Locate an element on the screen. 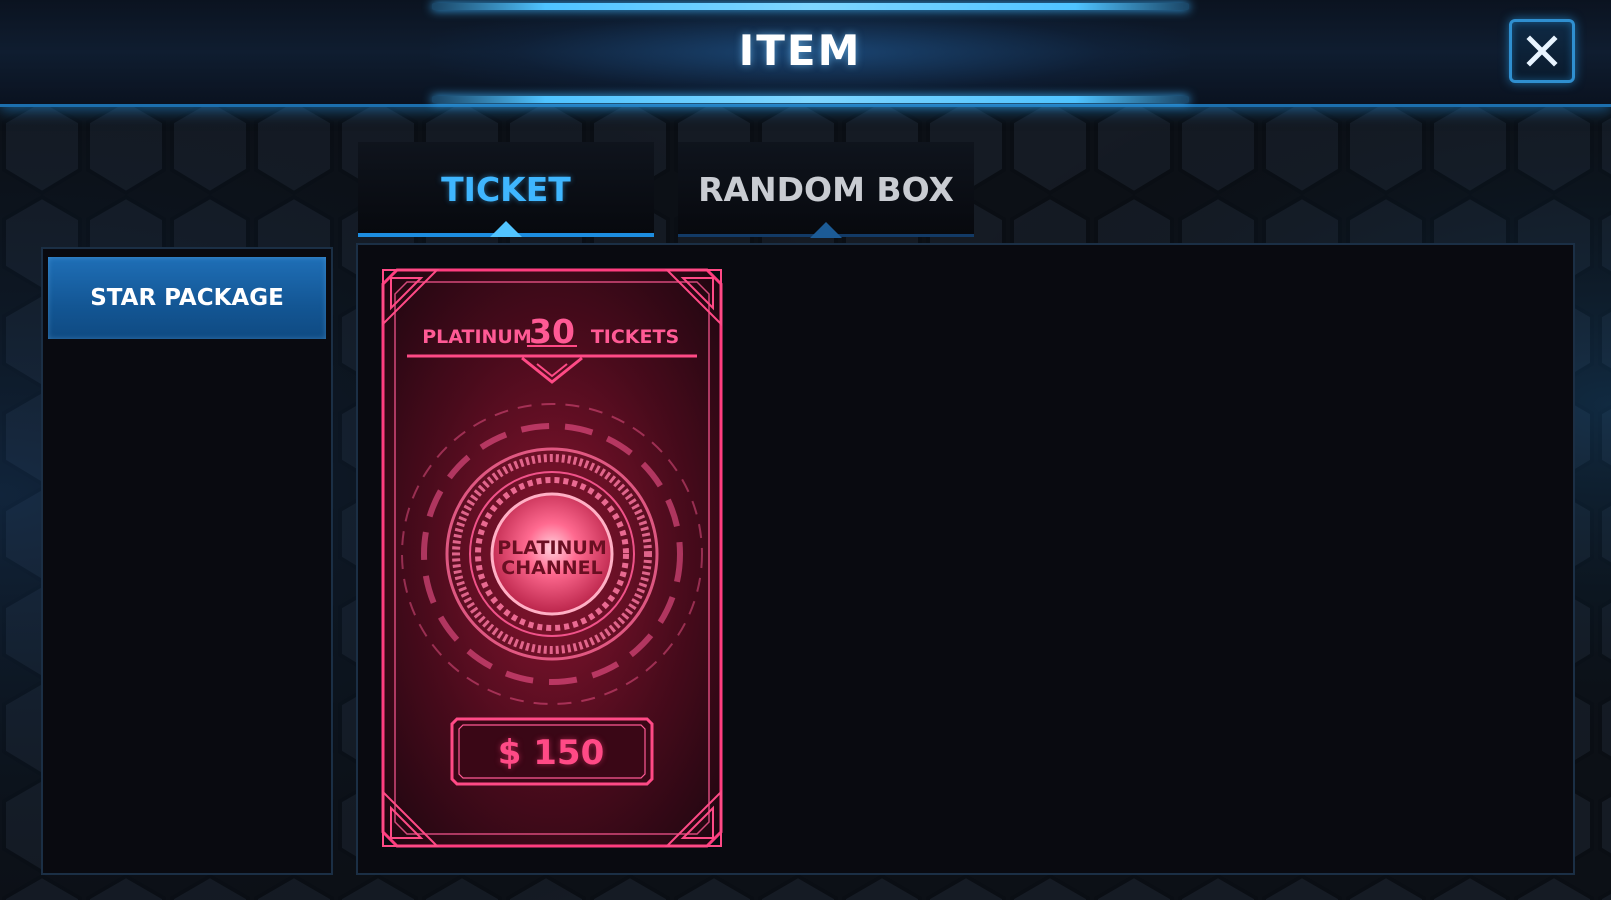  price-button: $ 150 is located at coordinates (551, 753).